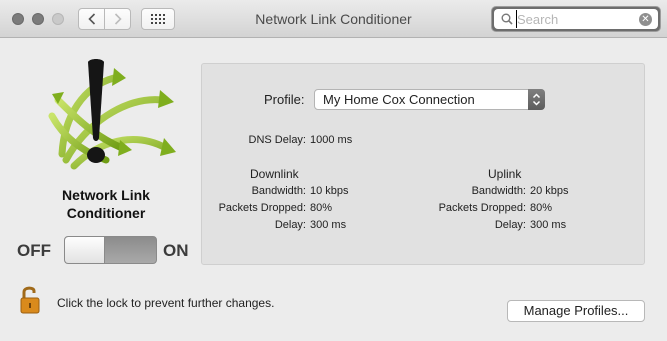 The image size is (667, 341). Describe the element at coordinates (507, 19) in the screenshot. I see `search-icon` at that location.